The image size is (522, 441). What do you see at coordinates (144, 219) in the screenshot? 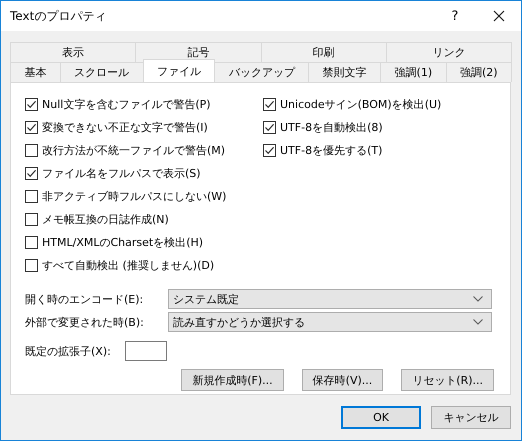
I see `checkbox: メモ帳互換の日誌作成(N)` at bounding box center [144, 219].